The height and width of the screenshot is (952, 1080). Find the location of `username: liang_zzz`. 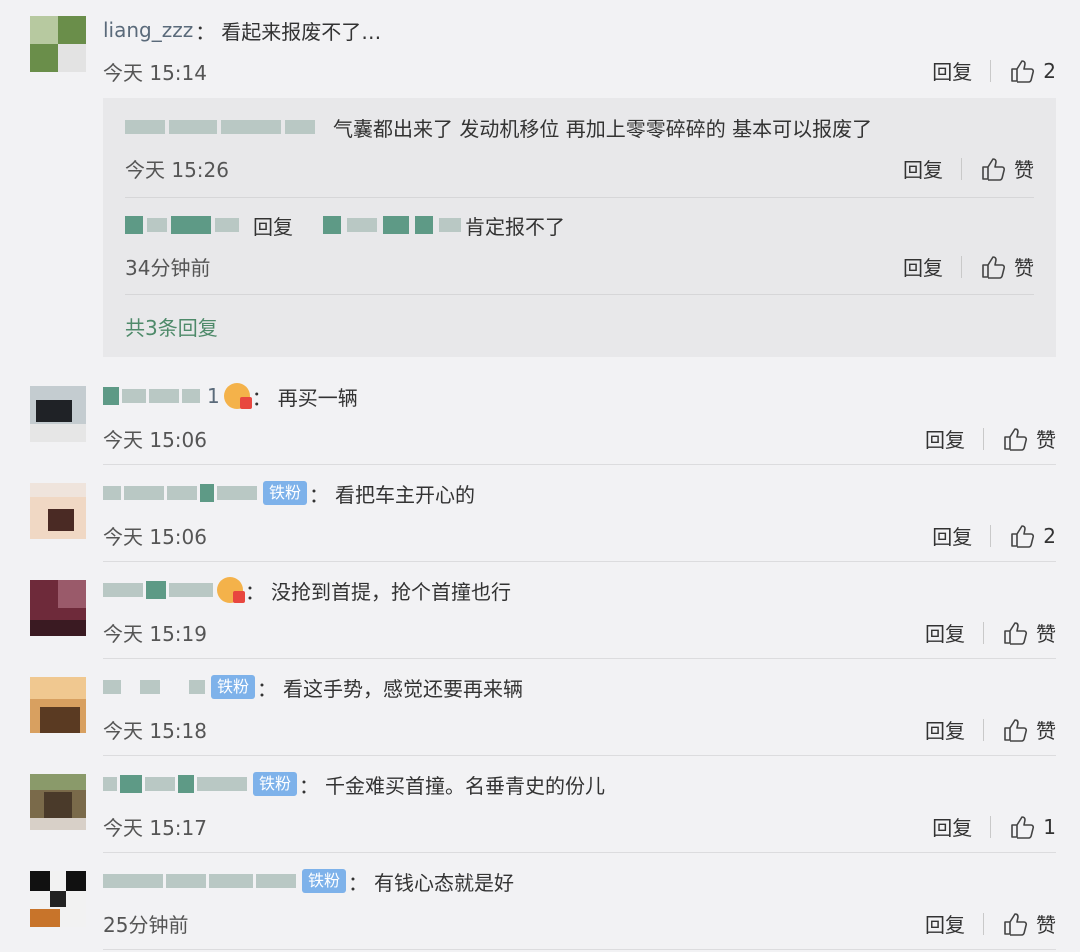

username: liang_zzz is located at coordinates (148, 30).